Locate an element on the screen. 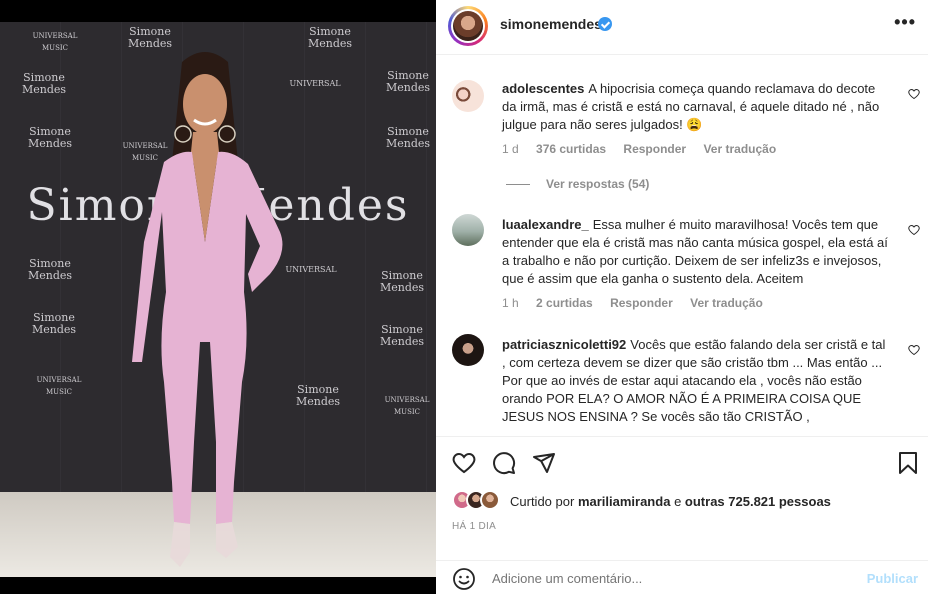  backdrop-logo: UNIVERSAL is located at coordinates (315, 83).